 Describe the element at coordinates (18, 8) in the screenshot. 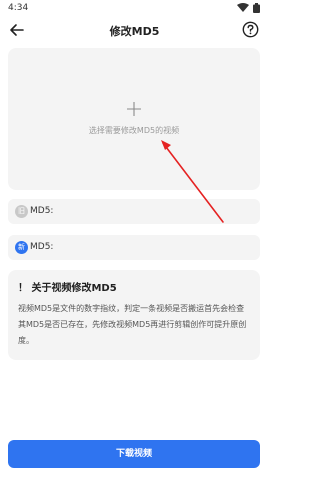

I see `status-time: 4:34` at that location.